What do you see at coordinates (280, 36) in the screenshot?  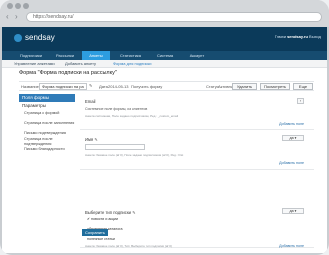 I see `user-prefix: Гэмэи` at bounding box center [280, 36].